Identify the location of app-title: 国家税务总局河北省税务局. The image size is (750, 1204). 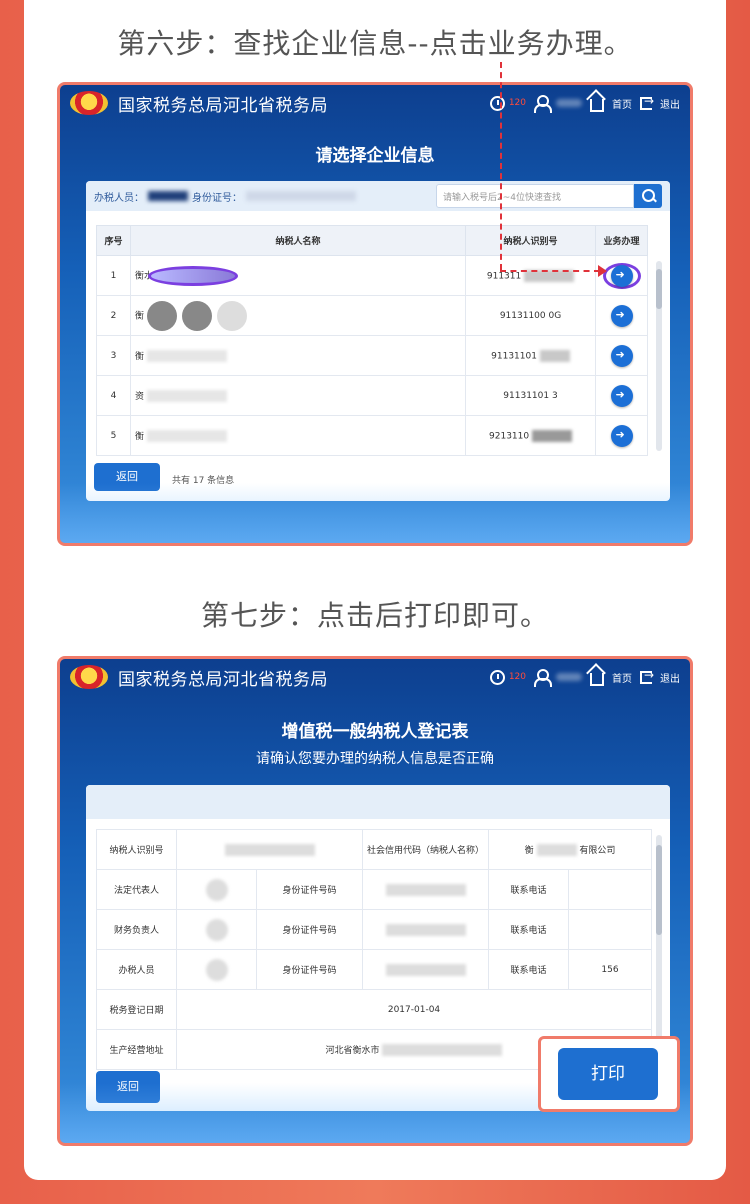
(223, 679).